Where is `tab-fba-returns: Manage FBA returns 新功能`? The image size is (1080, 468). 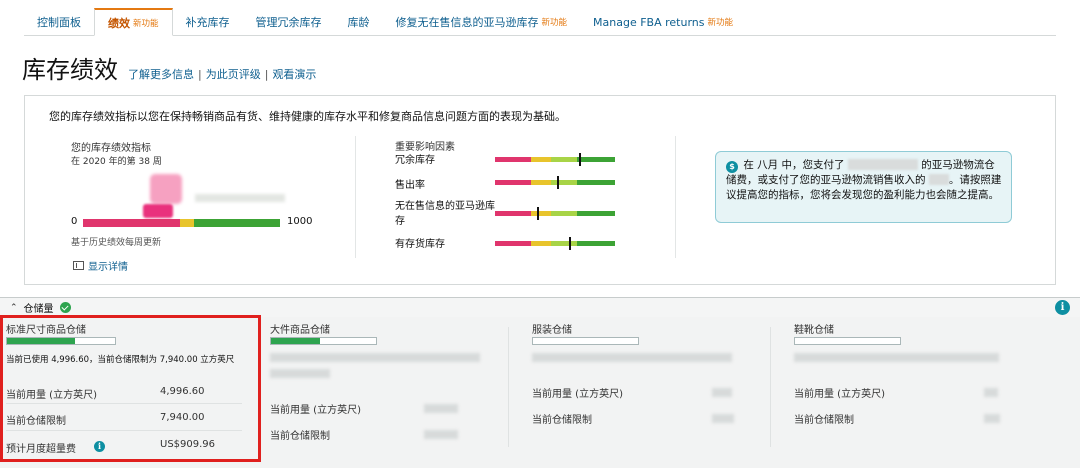
tab-fba-returns: Manage FBA returns 新功能 is located at coordinates (663, 22).